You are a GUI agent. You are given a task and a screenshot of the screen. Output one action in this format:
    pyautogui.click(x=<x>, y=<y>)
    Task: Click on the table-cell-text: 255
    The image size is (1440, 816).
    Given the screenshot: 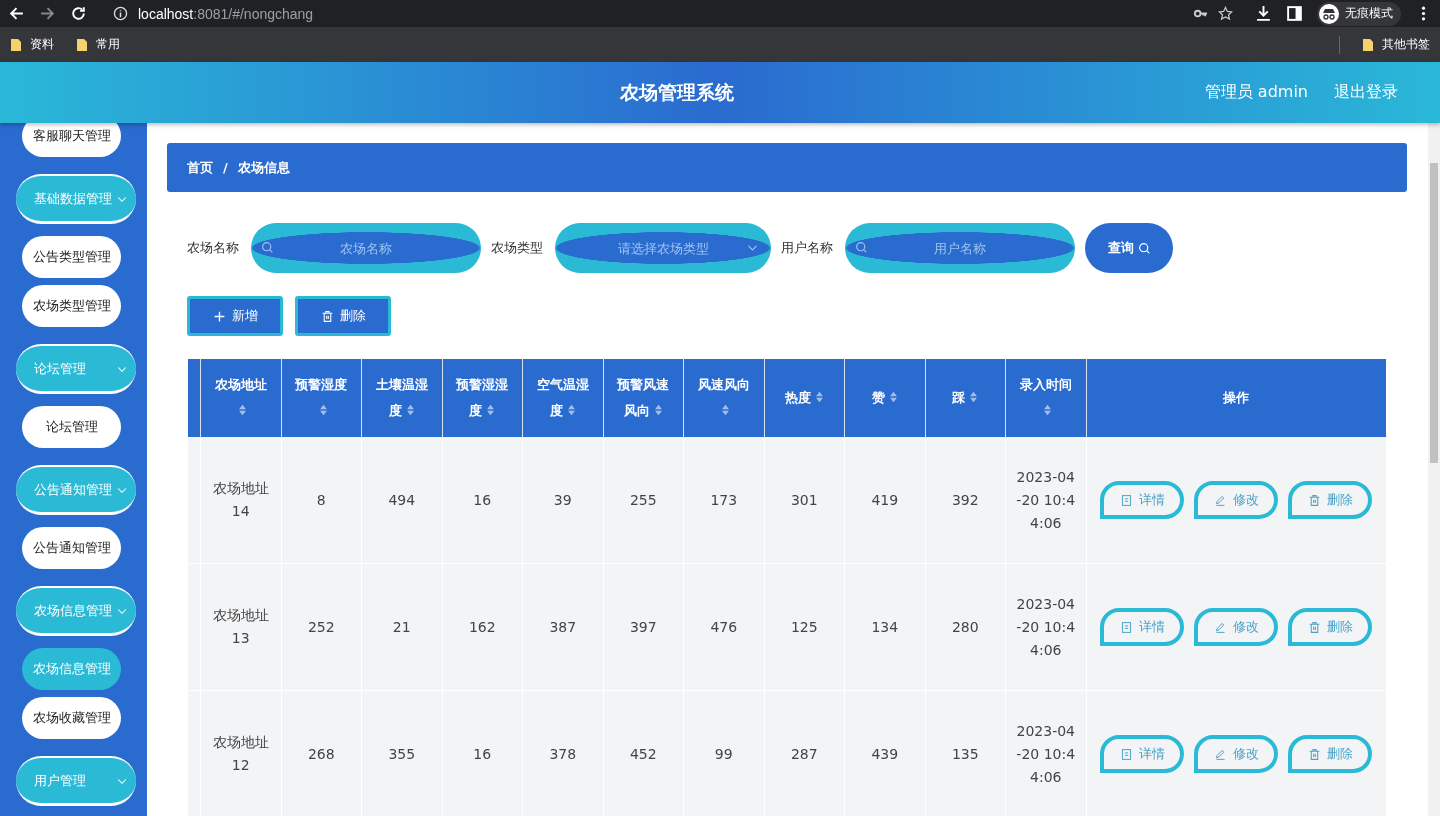 What is the action you would take?
    pyautogui.click(x=643, y=500)
    